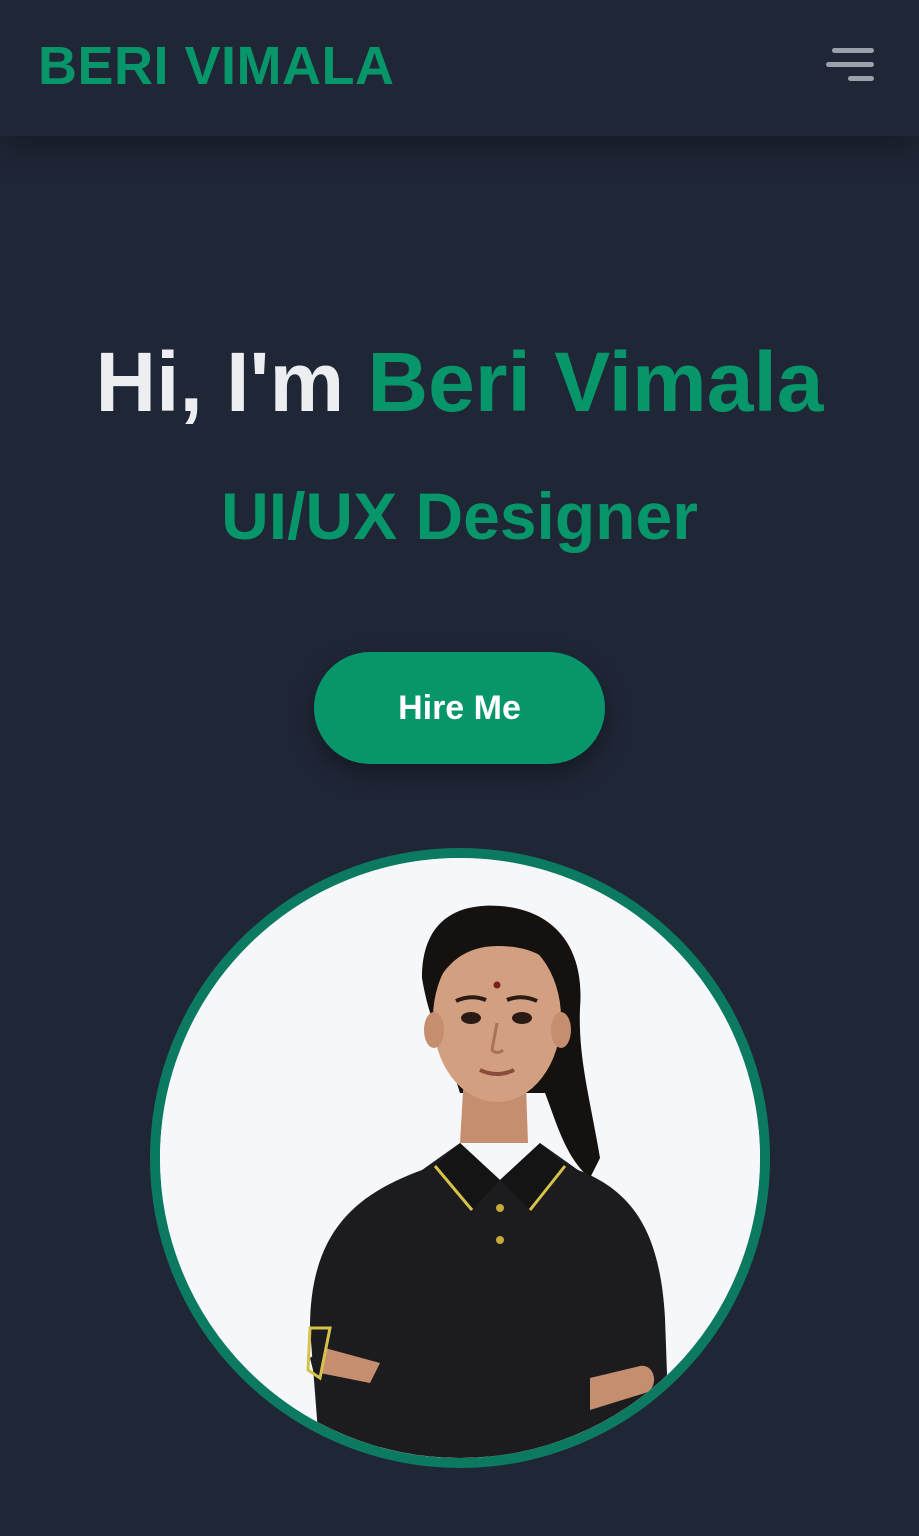 This screenshot has width=919, height=1536. Describe the element at coordinates (216, 66) in the screenshot. I see `brand-logo-text: BERI VIMALA` at that location.